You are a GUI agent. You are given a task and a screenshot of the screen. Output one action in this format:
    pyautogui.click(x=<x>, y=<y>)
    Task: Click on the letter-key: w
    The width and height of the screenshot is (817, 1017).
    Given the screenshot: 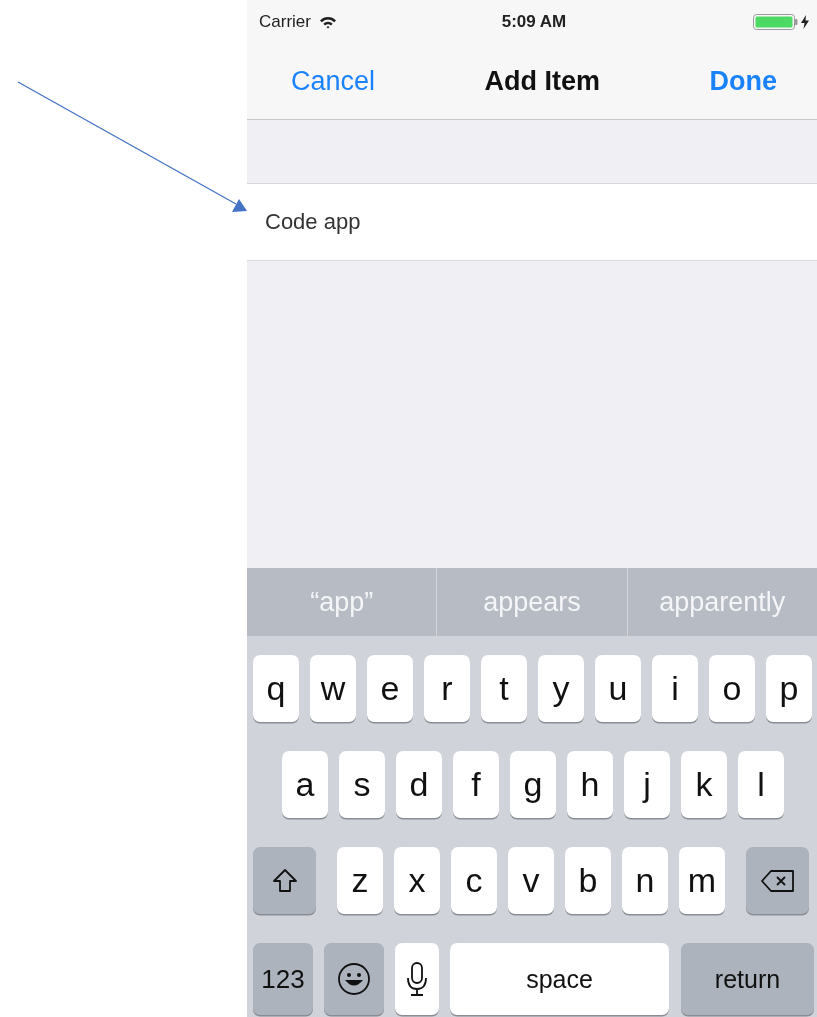 What is the action you would take?
    pyautogui.click(x=333, y=688)
    